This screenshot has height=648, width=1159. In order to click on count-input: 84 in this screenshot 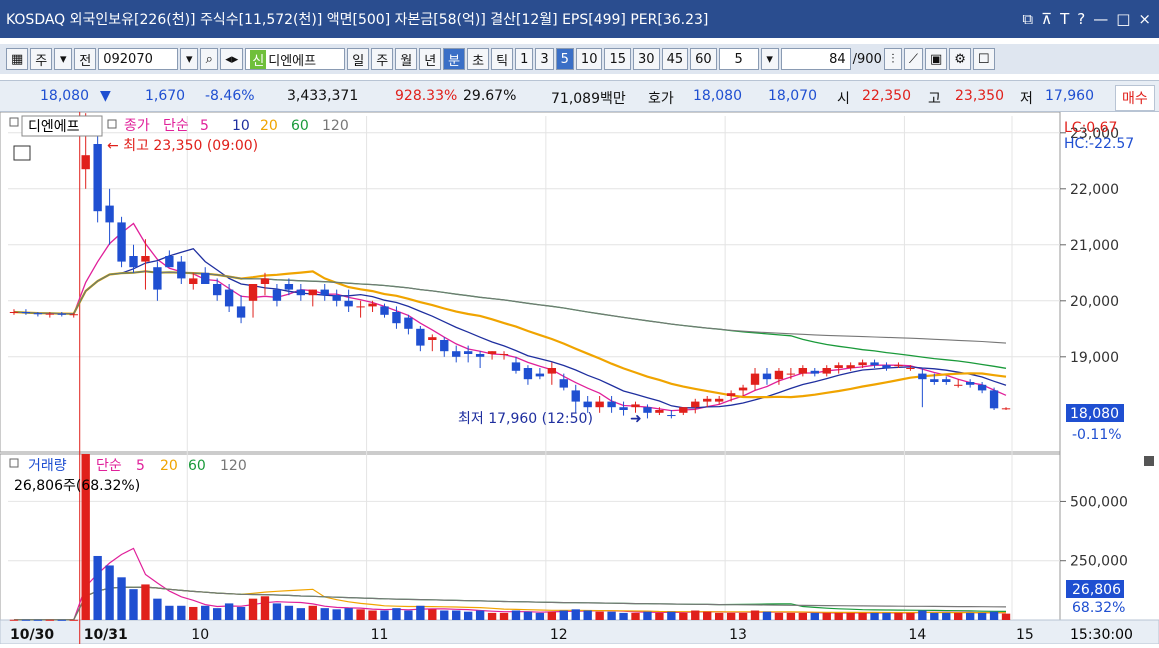, I will do `click(815, 59)`.